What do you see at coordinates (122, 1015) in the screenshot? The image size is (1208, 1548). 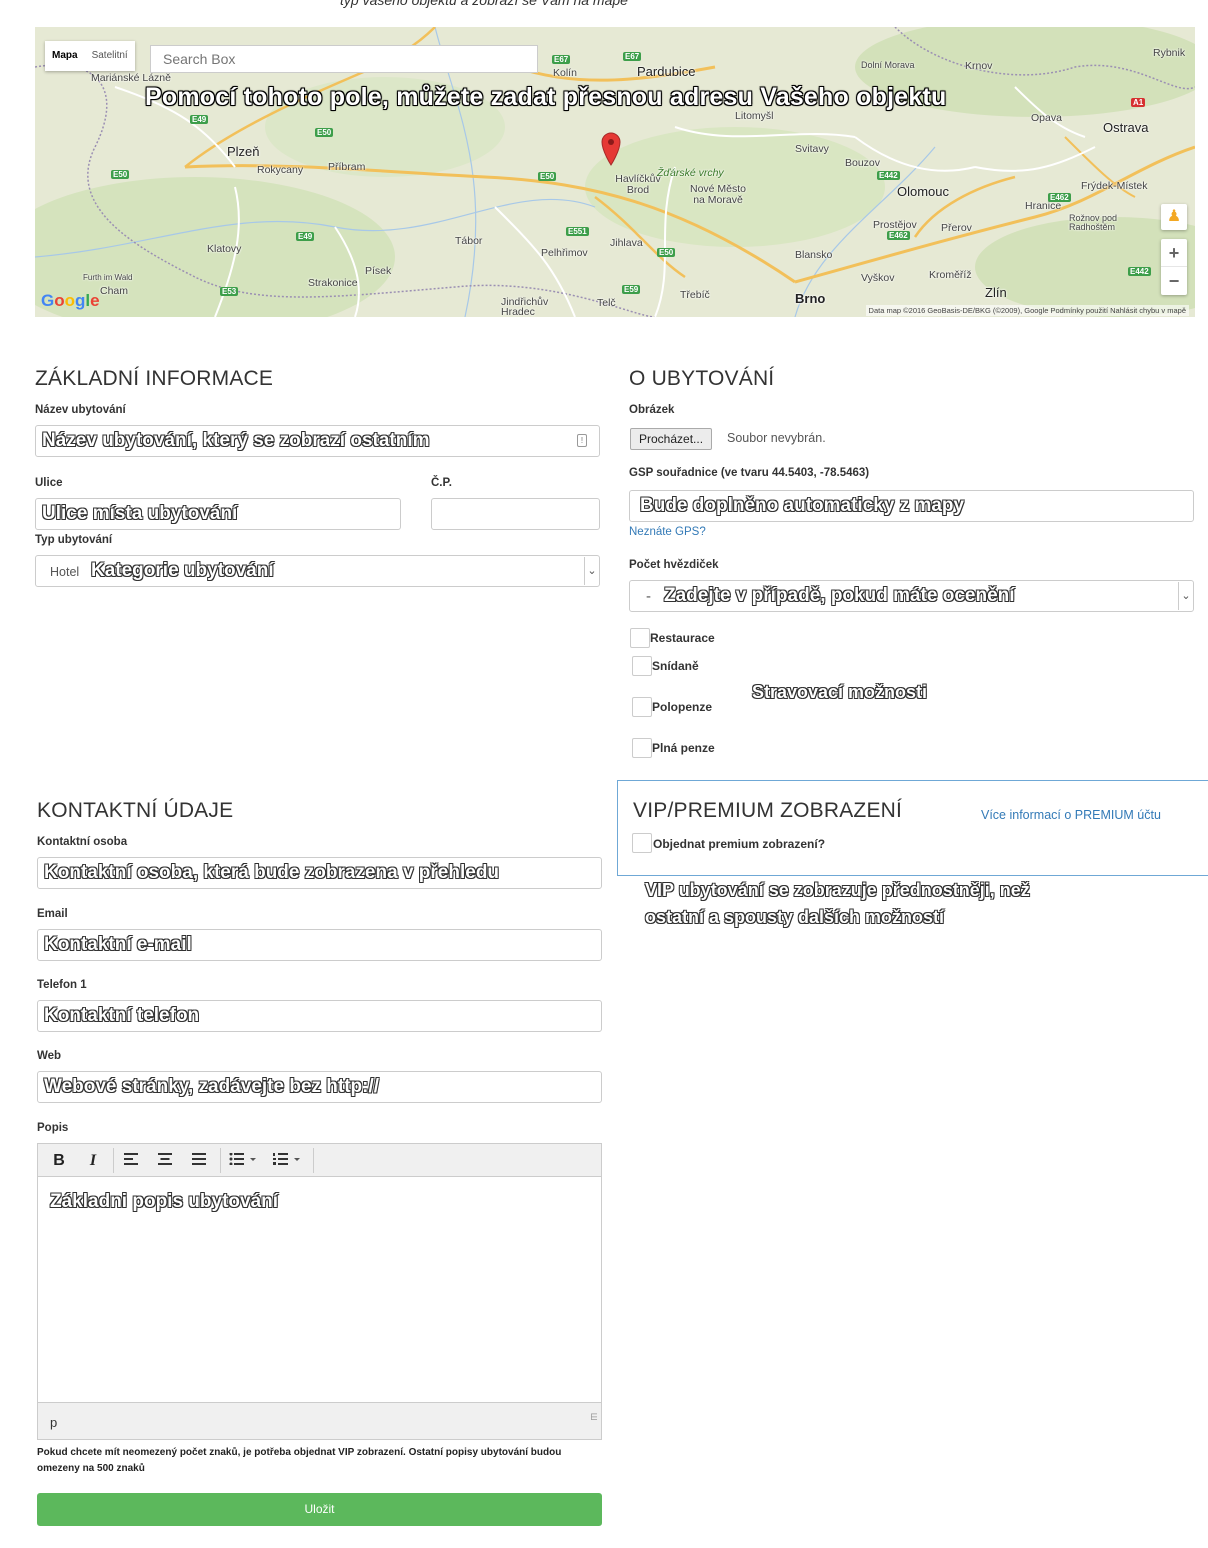 I see `phone-hint: Kontaktní telefon` at bounding box center [122, 1015].